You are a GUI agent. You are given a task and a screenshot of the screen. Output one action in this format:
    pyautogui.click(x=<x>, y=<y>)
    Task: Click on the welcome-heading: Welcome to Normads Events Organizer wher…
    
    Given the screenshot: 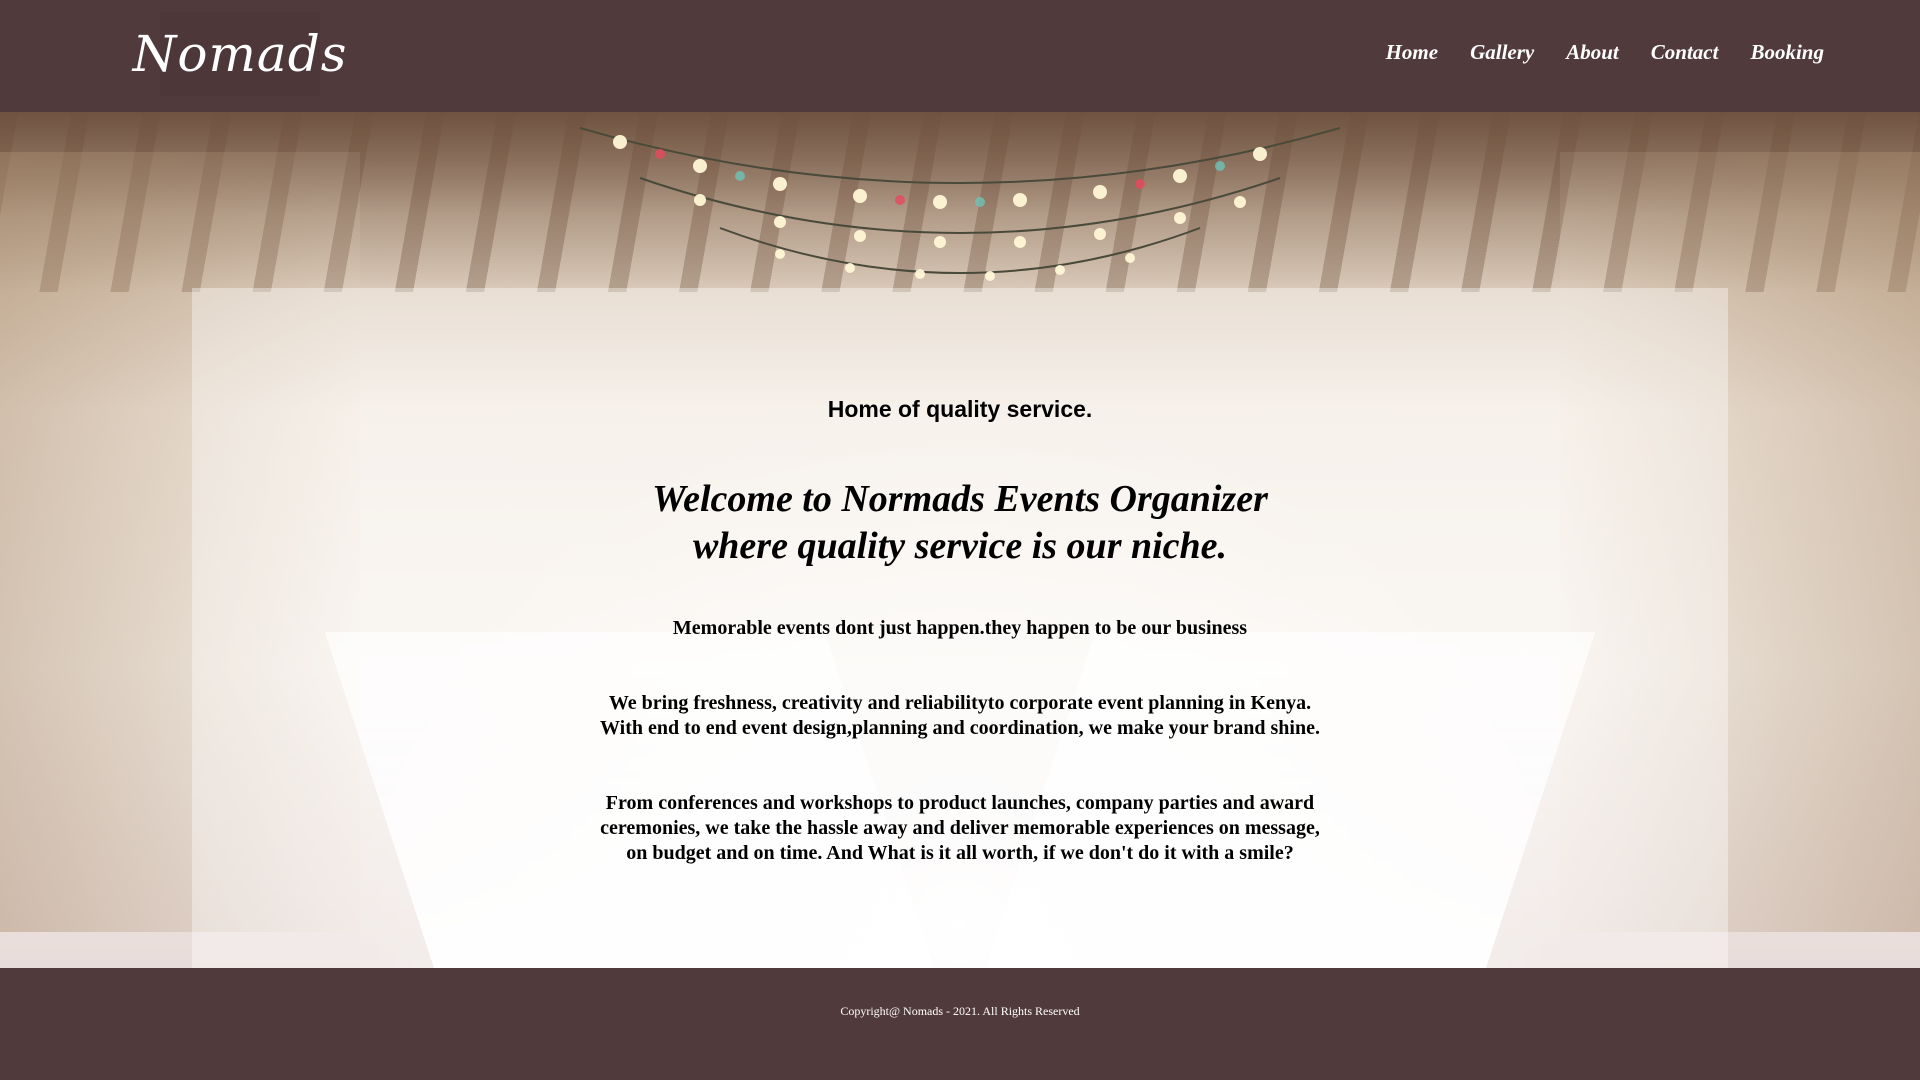 What is the action you would take?
    pyautogui.click(x=960, y=523)
    